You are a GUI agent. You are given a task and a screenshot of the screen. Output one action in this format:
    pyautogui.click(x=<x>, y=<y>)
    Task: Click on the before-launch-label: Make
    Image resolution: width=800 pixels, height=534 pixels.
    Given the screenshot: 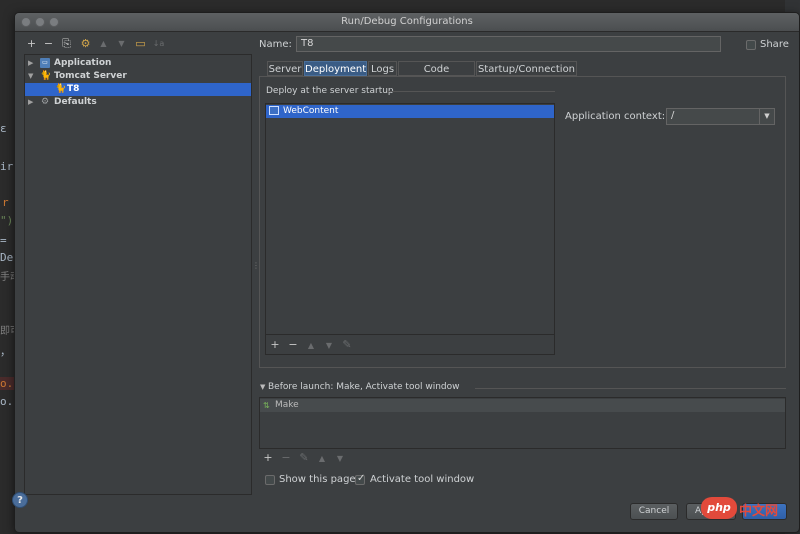 What is the action you would take?
    pyautogui.click(x=287, y=405)
    